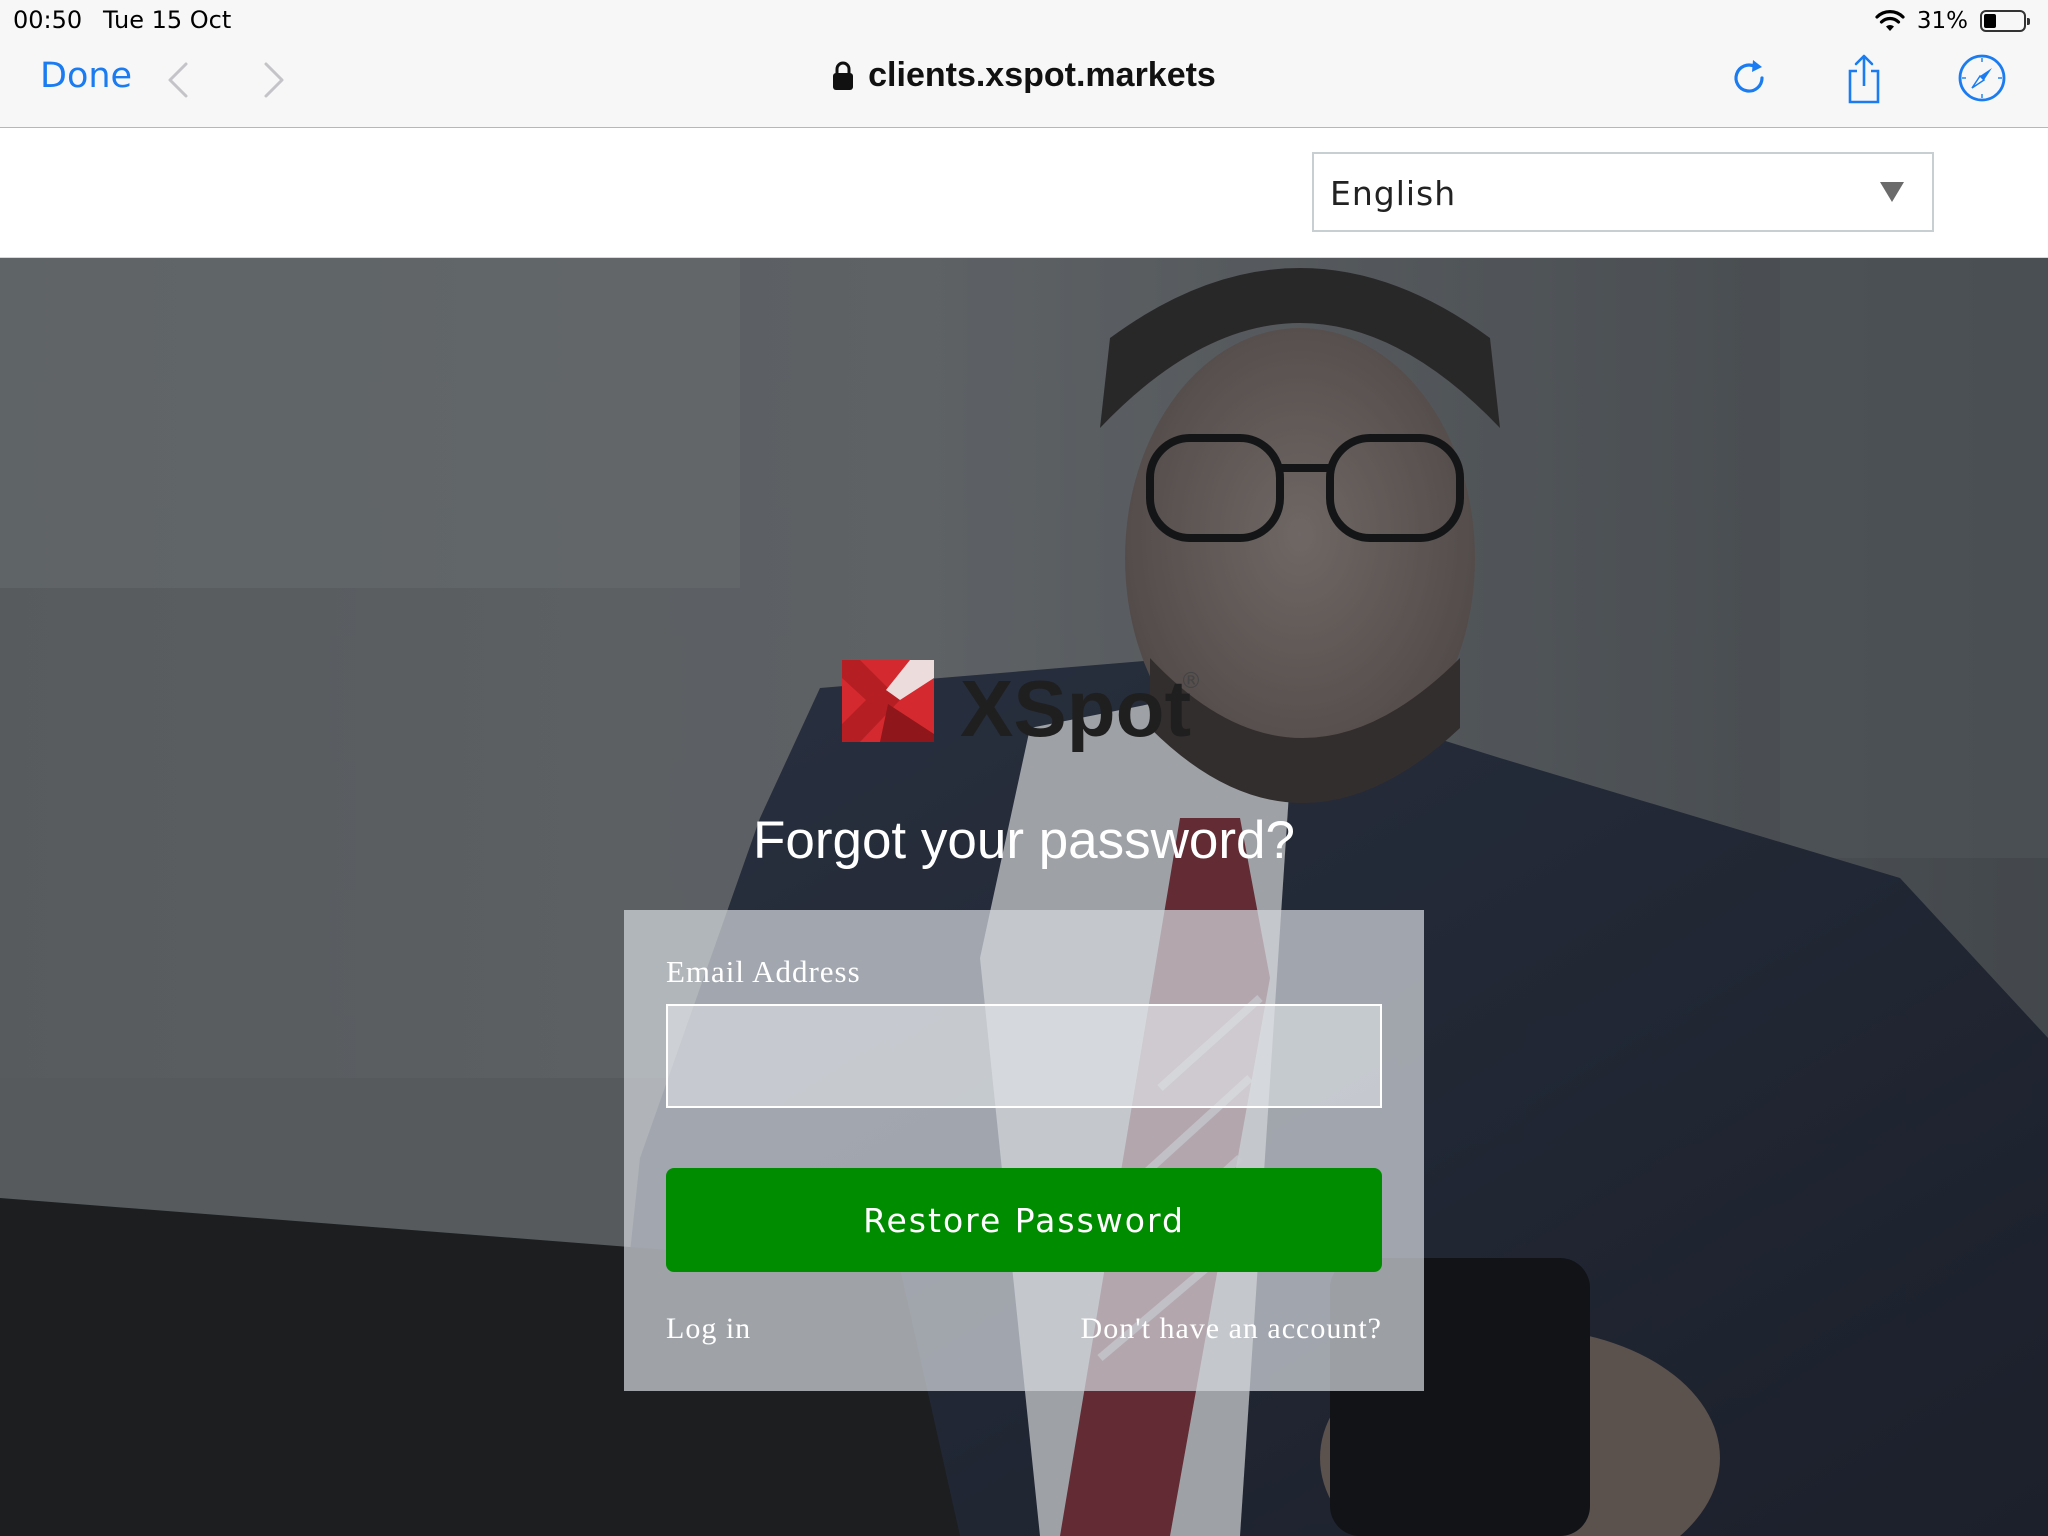 This screenshot has width=2048, height=1536. Describe the element at coordinates (180, 80) in the screenshot. I see `back-arrow-icon` at that location.